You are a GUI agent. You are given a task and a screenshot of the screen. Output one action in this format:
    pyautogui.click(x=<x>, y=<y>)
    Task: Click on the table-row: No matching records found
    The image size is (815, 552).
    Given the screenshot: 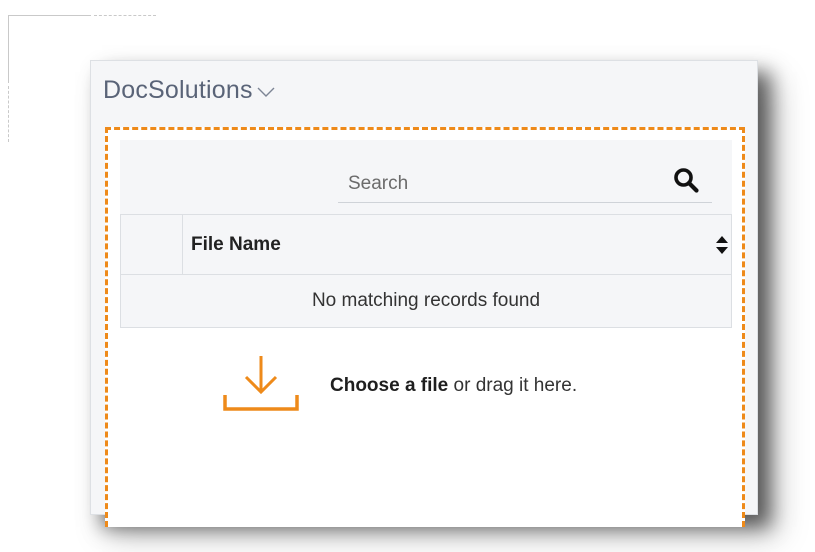 What is the action you would take?
    pyautogui.click(x=426, y=301)
    